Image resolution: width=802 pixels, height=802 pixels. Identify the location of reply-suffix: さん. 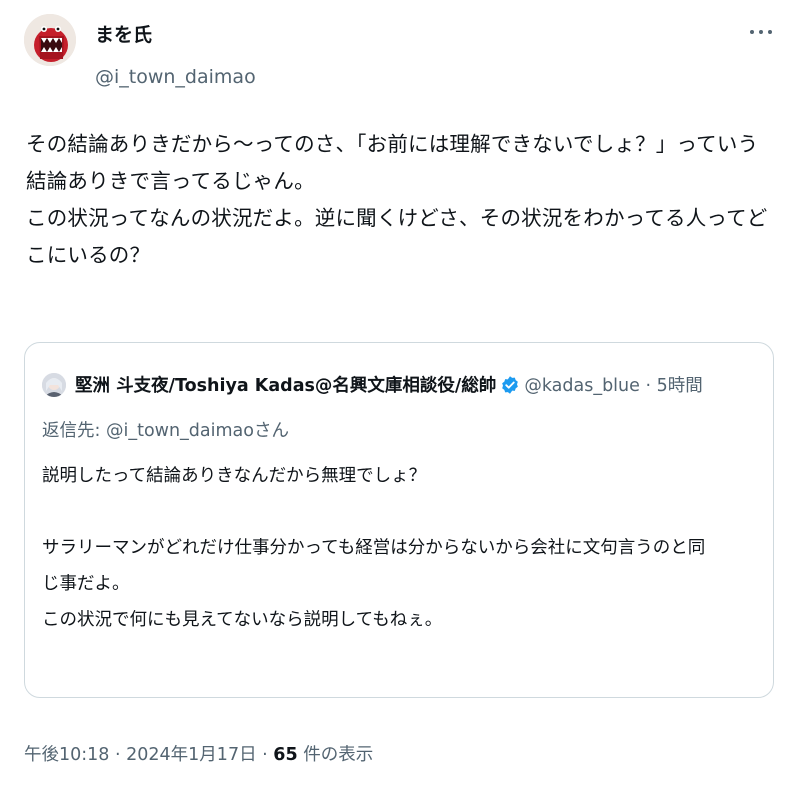
(271, 431).